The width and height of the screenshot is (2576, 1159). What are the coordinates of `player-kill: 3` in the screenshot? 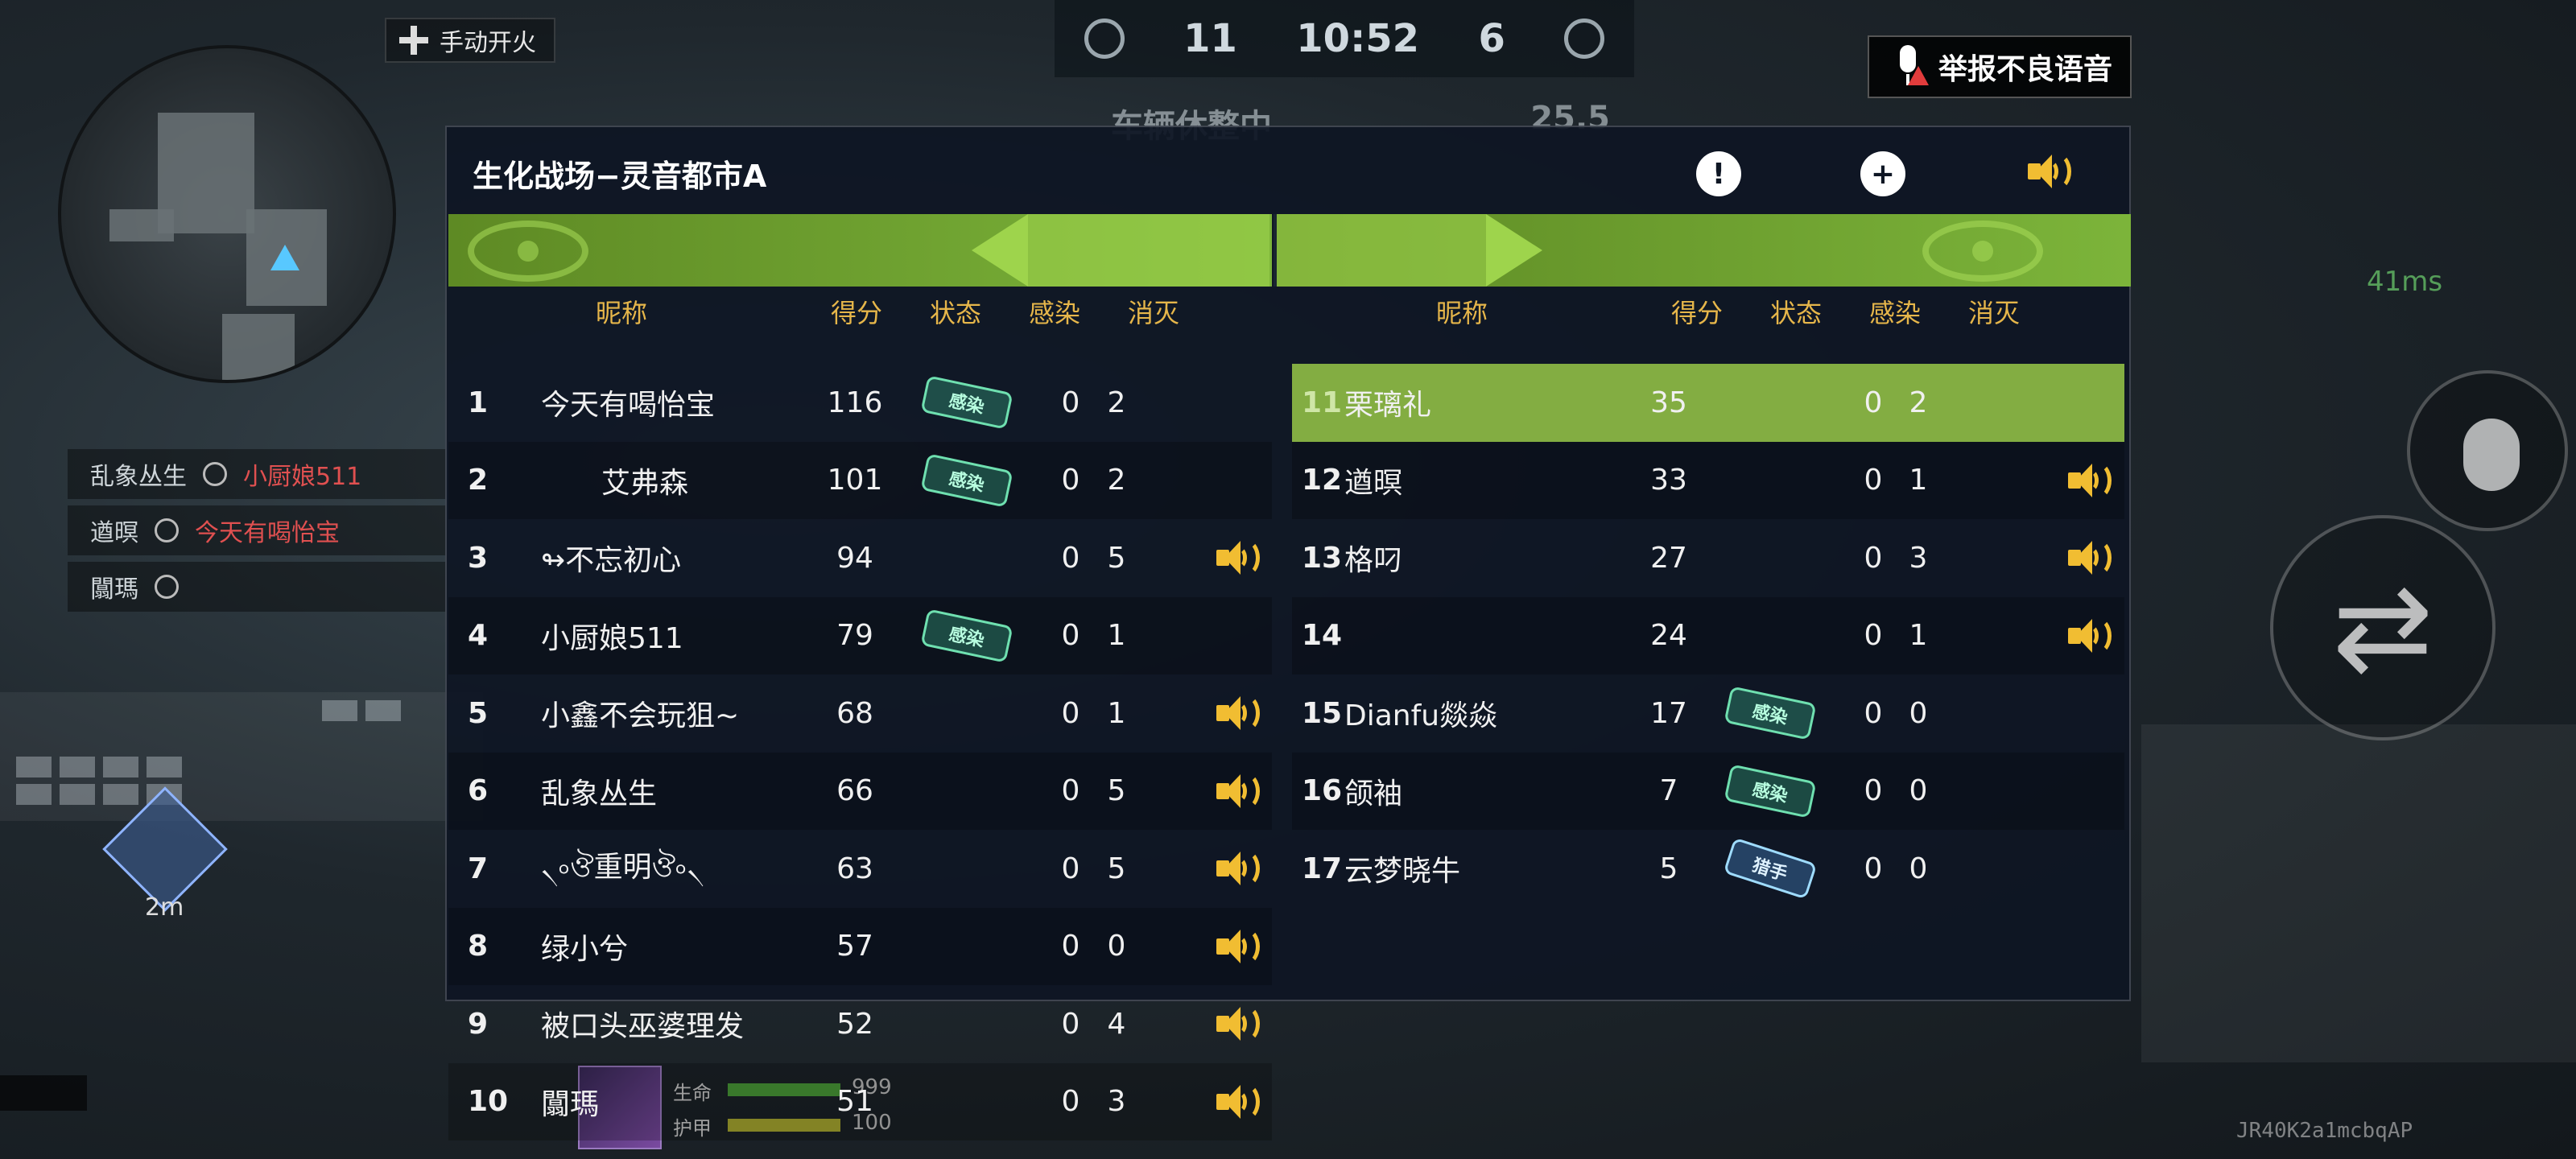 It's located at (1116, 1102).